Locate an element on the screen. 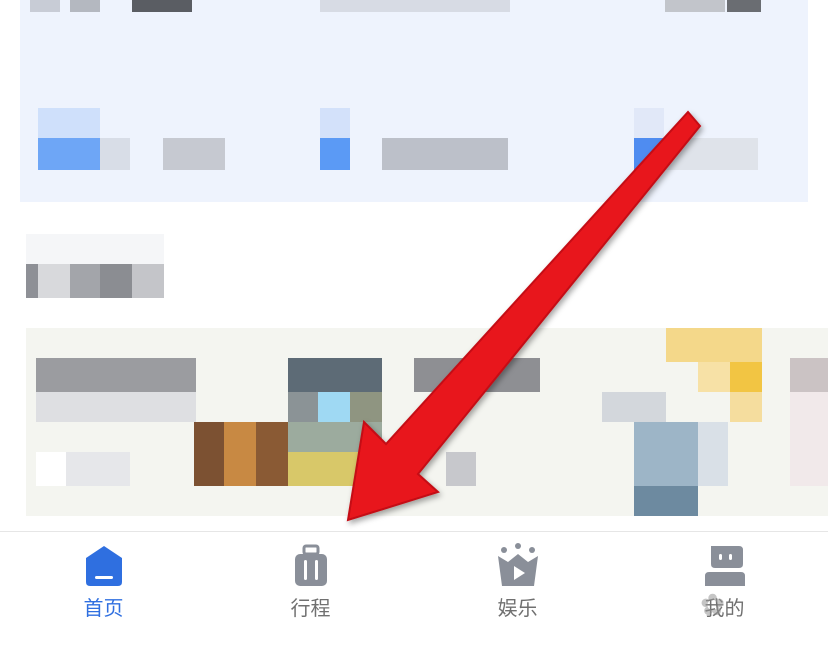 The image size is (828, 662). tab-home: 首页 is located at coordinates (103, 597).